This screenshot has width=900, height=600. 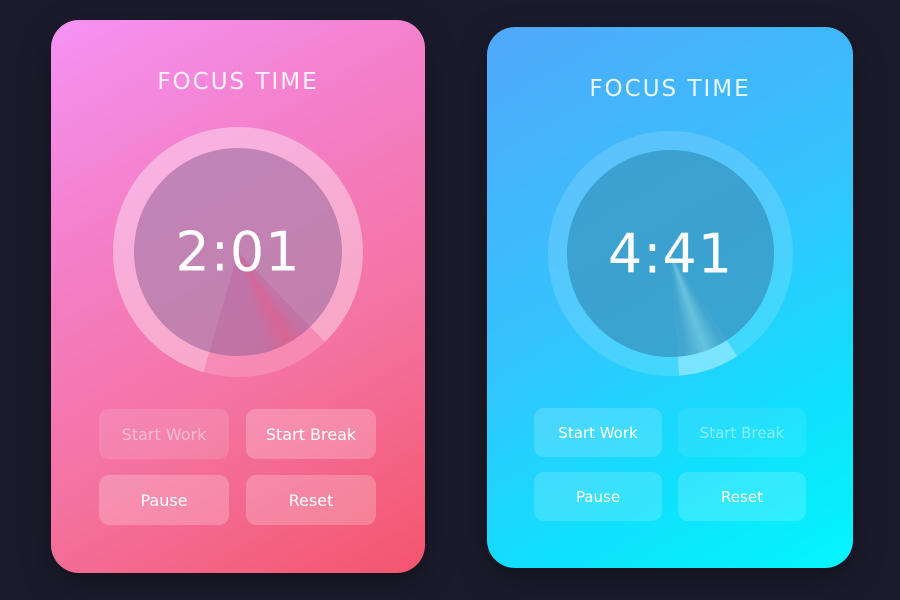 I want to click on progress-ring: 2:01, so click(x=238, y=252).